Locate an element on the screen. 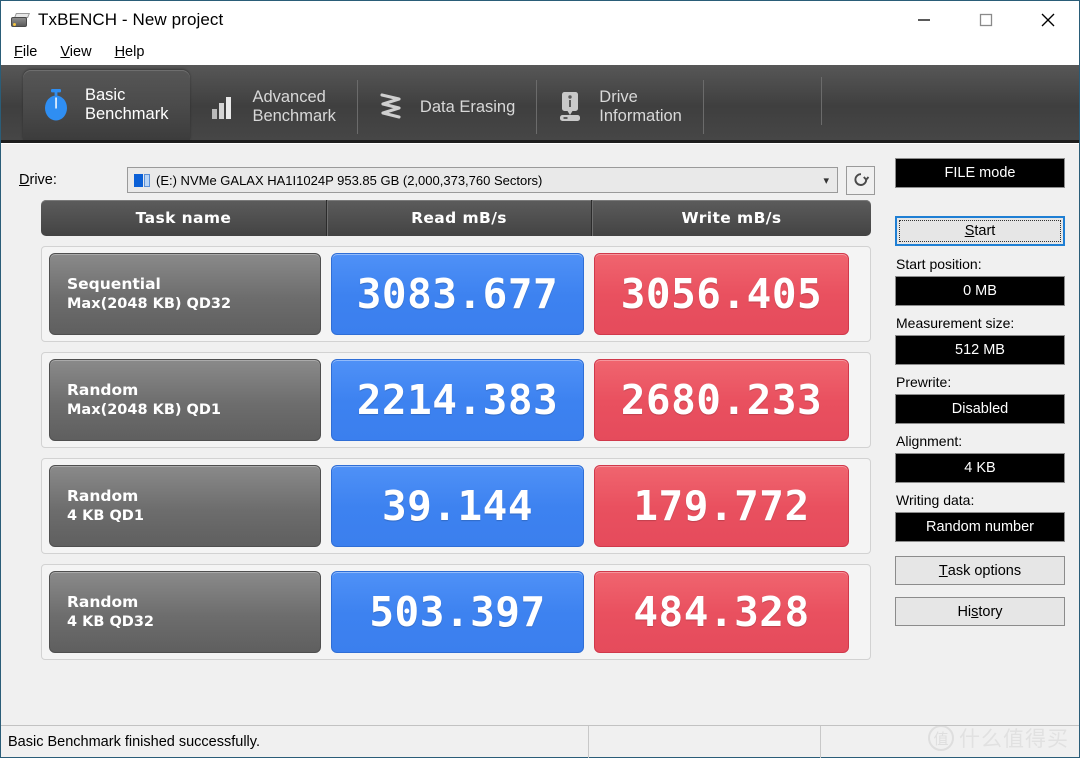 This screenshot has width=1080, height=758. task-line1: Sequential is located at coordinates (114, 284).